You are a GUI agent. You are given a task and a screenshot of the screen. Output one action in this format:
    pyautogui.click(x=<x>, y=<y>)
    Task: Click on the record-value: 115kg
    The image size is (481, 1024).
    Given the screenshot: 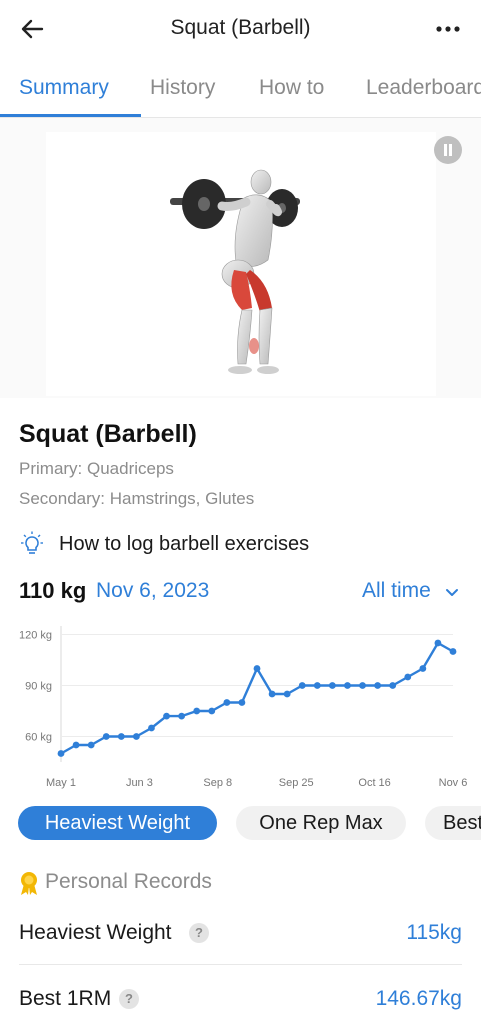 What is the action you would take?
    pyautogui.click(x=434, y=932)
    